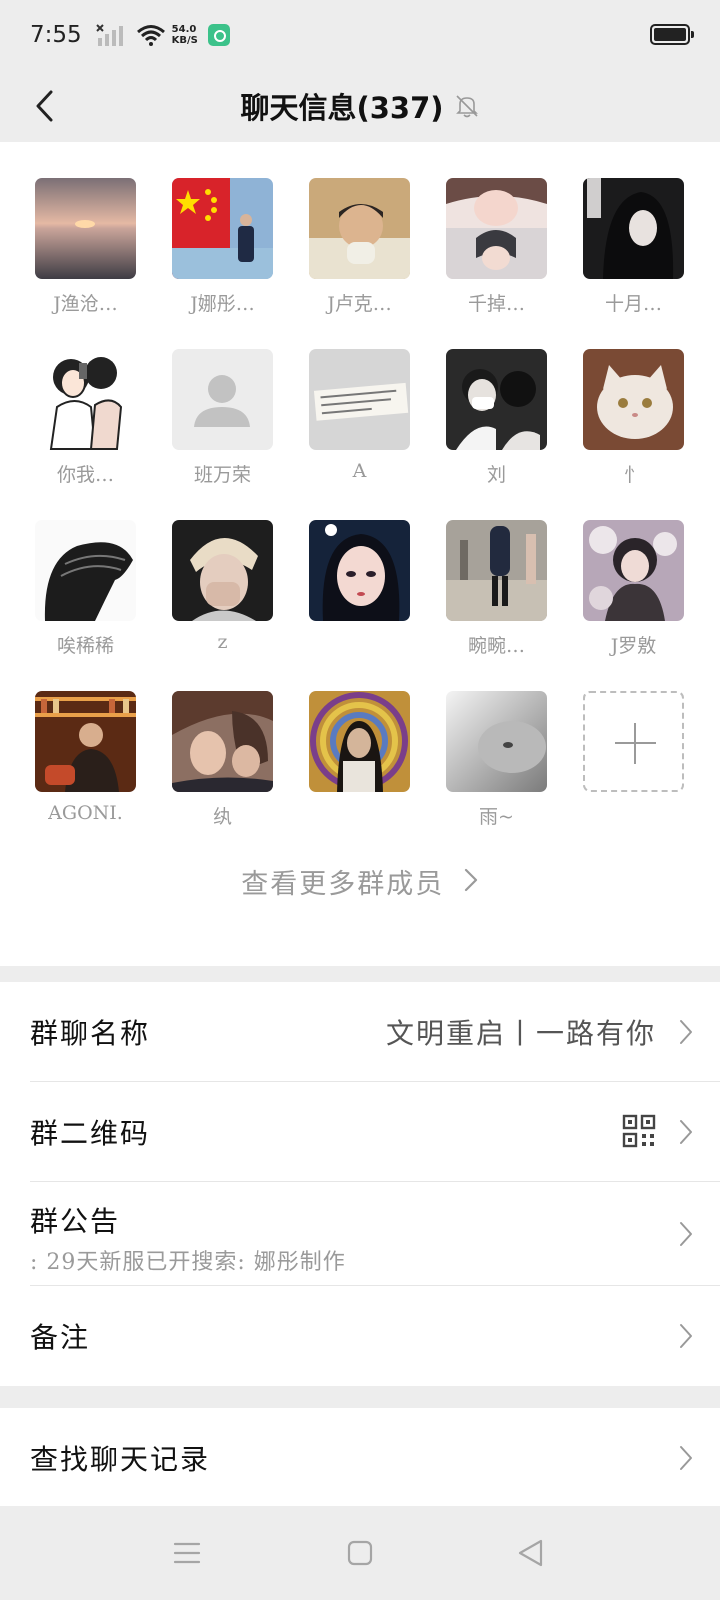 Image resolution: width=720 pixels, height=1600 pixels. I want to click on group-name-row: 群聊名称 文明重启丨一路有你, so click(375, 1032).